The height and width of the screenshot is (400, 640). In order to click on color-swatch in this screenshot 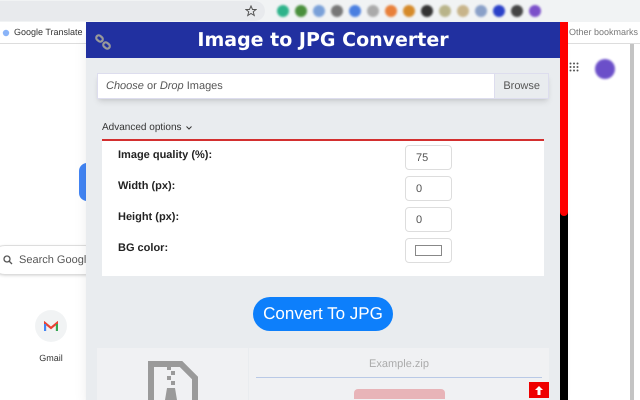, I will do `click(428, 250)`.